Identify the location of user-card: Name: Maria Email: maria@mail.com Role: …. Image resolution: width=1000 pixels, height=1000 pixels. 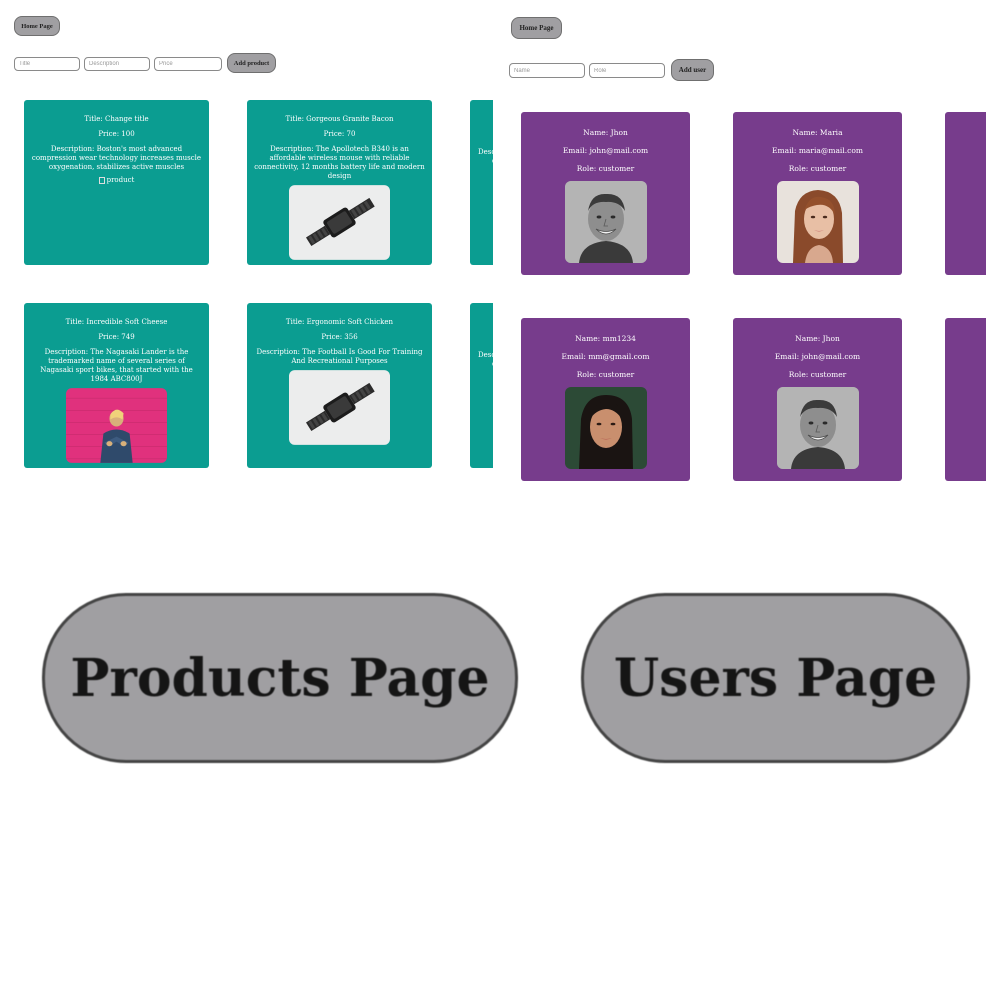
(817, 193).